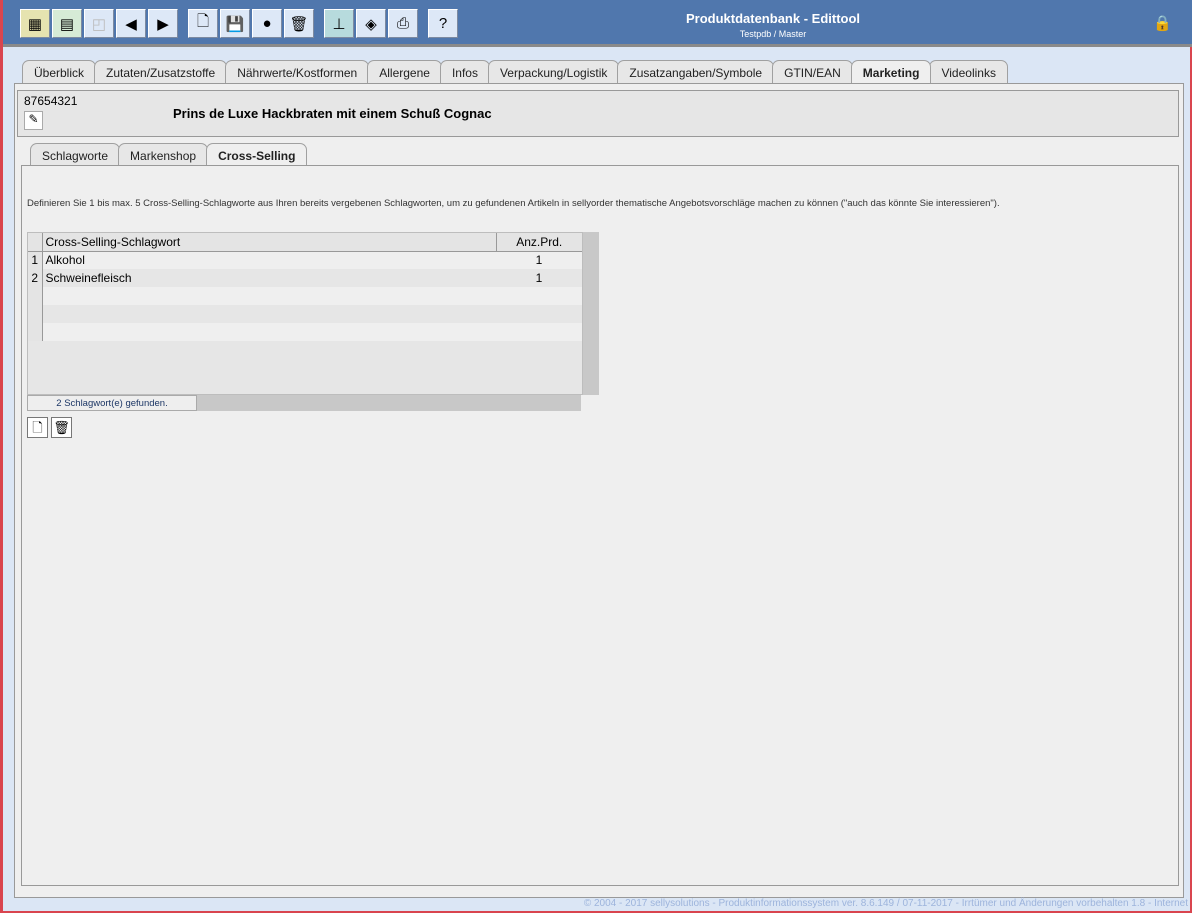  I want to click on horizontal-scrollbar, so click(389, 403).